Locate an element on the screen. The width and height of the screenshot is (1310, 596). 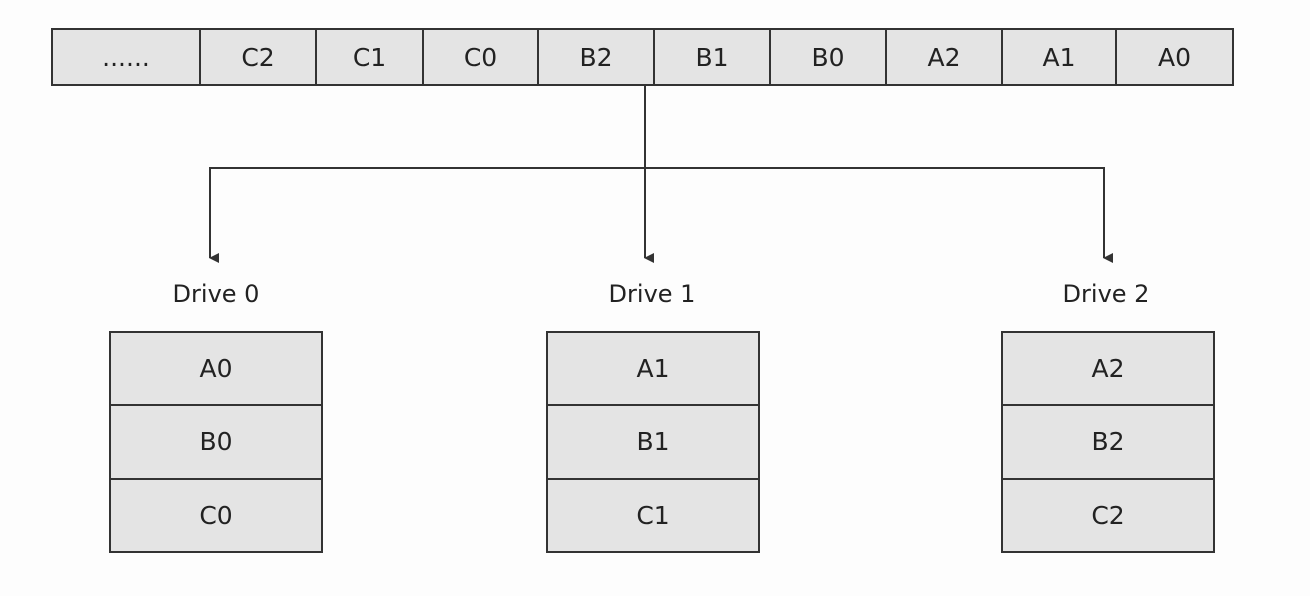
drive-2-block: A2 is located at coordinates (1108, 369).